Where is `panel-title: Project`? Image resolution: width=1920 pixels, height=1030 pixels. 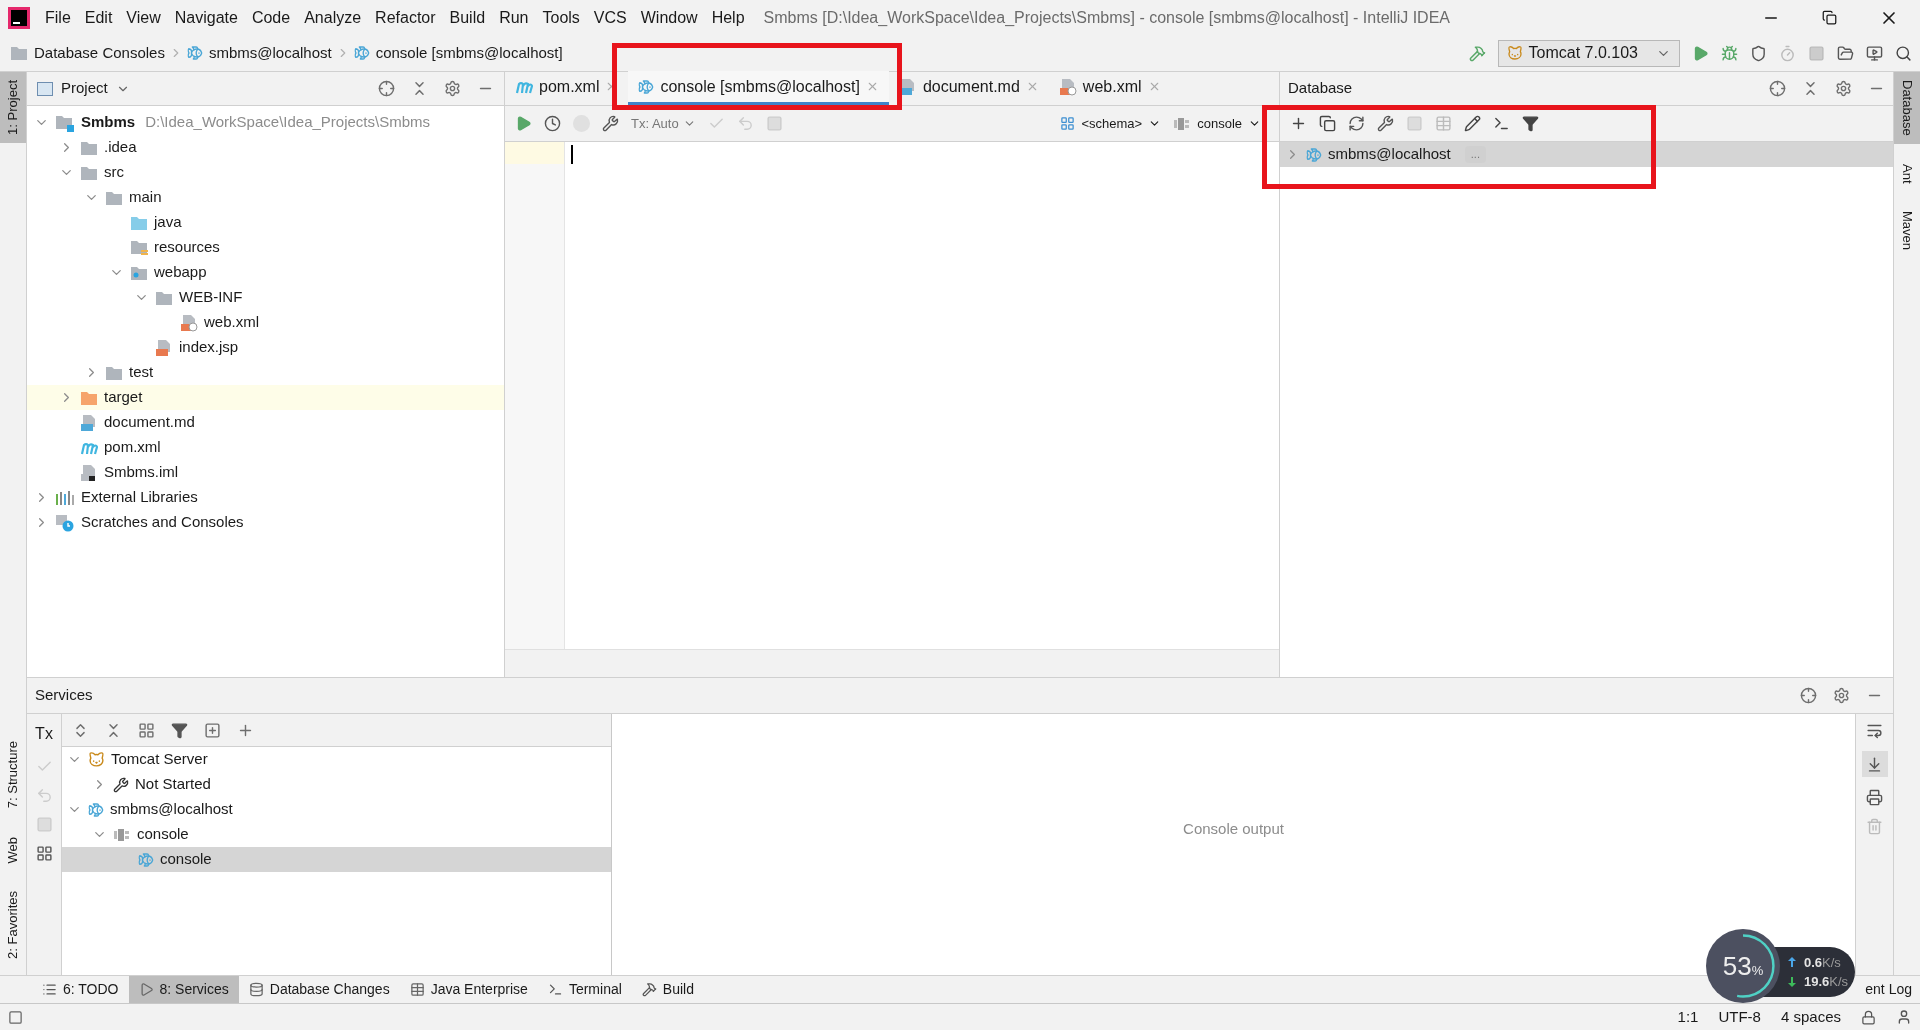 panel-title: Project is located at coordinates (84, 88).